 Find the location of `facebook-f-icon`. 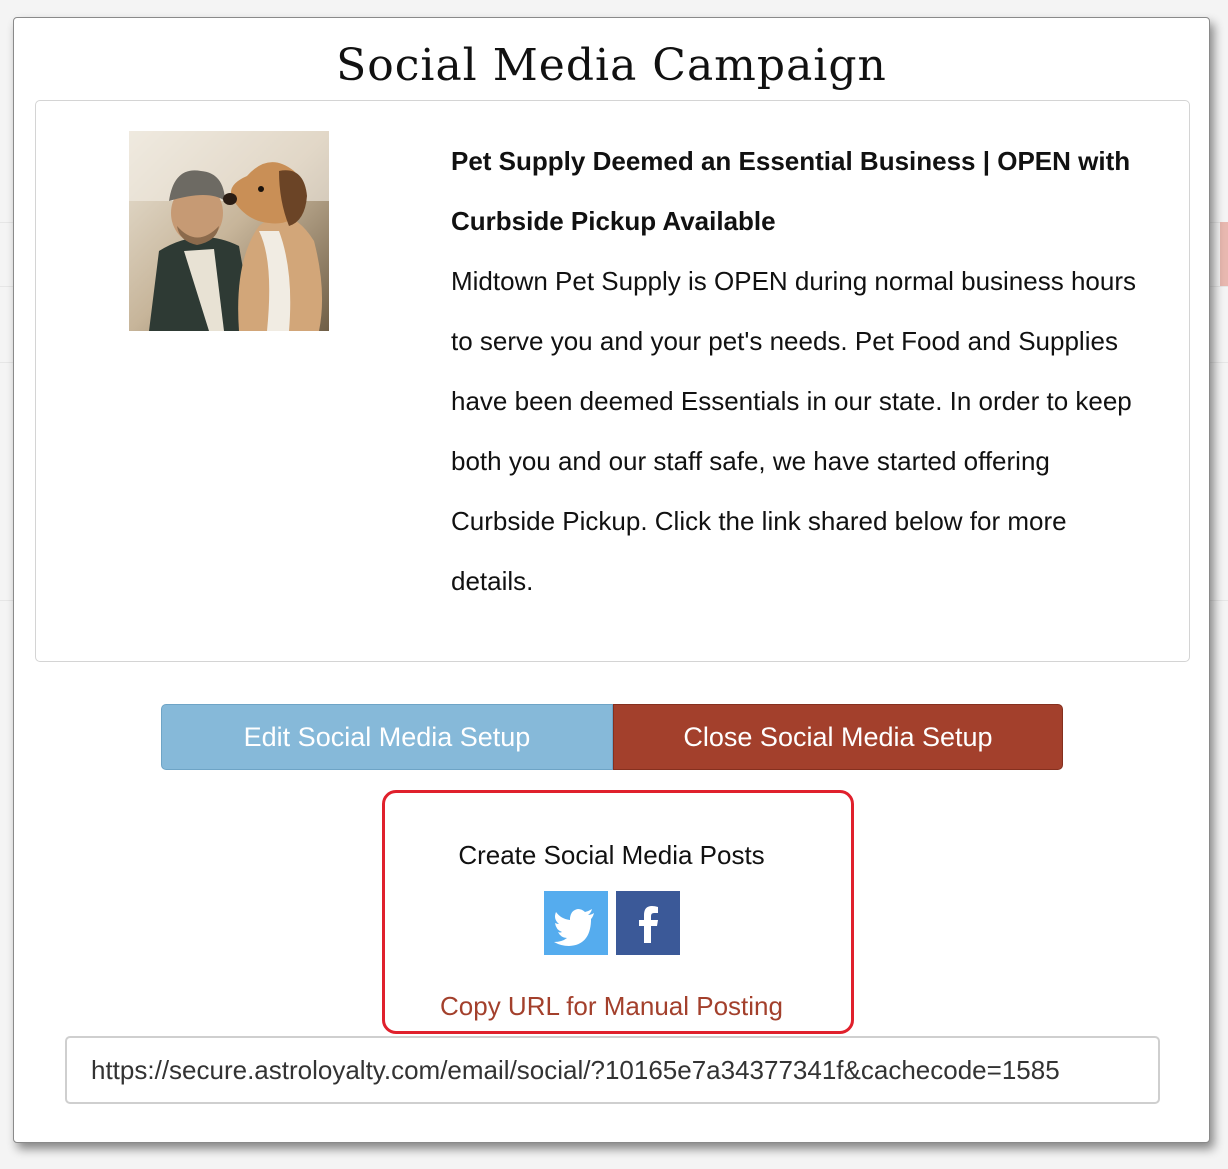

facebook-f-icon is located at coordinates (648, 923).